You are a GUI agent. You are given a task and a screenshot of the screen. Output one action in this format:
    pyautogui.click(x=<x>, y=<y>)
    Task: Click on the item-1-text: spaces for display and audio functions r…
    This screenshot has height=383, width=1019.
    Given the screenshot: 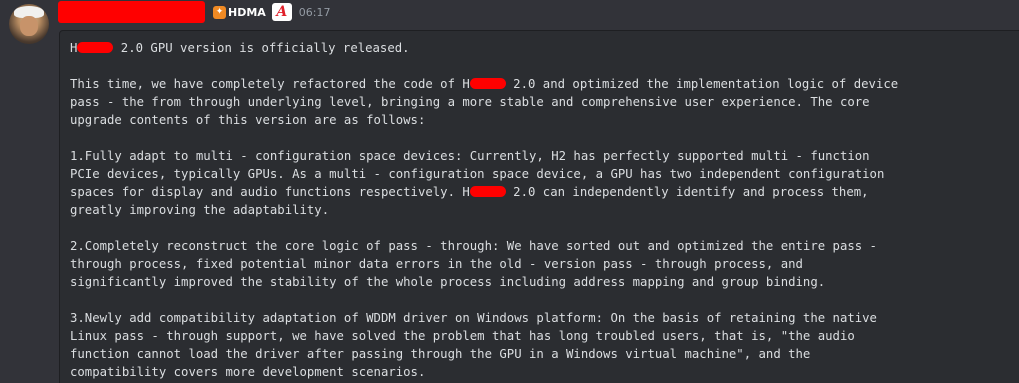 What is the action you would take?
    pyautogui.click(x=270, y=192)
    